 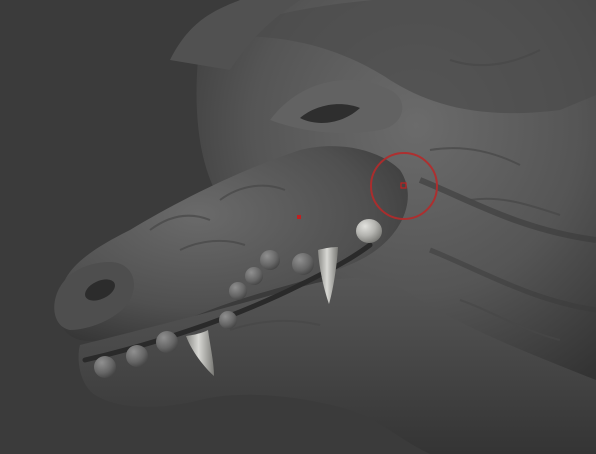 What do you see at coordinates (369, 231) in the screenshot?
I see `tooth-nub` at bounding box center [369, 231].